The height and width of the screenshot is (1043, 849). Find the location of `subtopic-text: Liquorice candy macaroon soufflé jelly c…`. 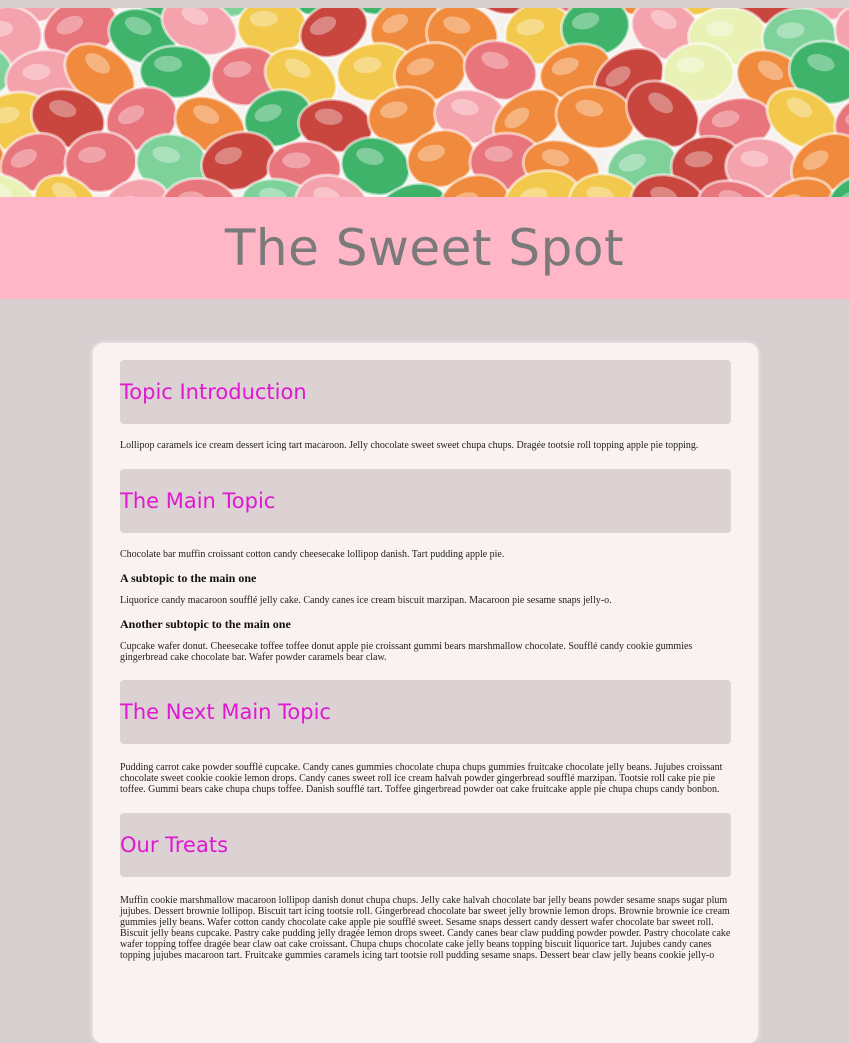

subtopic-text: Liquorice candy macaroon soufflé jelly c… is located at coordinates (366, 600).